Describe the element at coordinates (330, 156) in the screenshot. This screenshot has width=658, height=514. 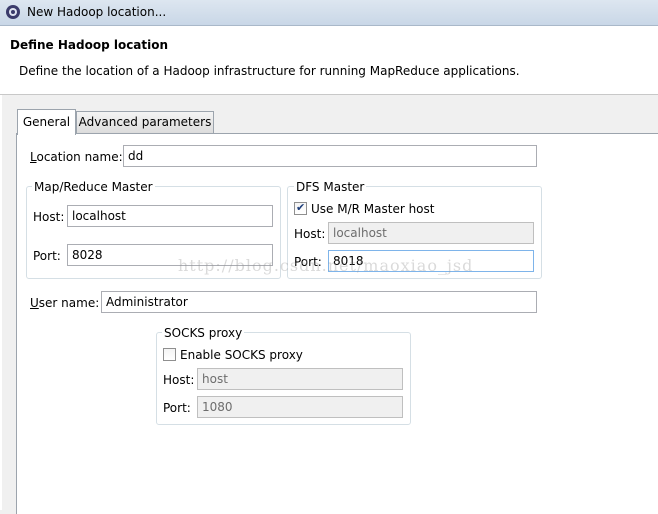
I see `location-name-input: dd` at that location.